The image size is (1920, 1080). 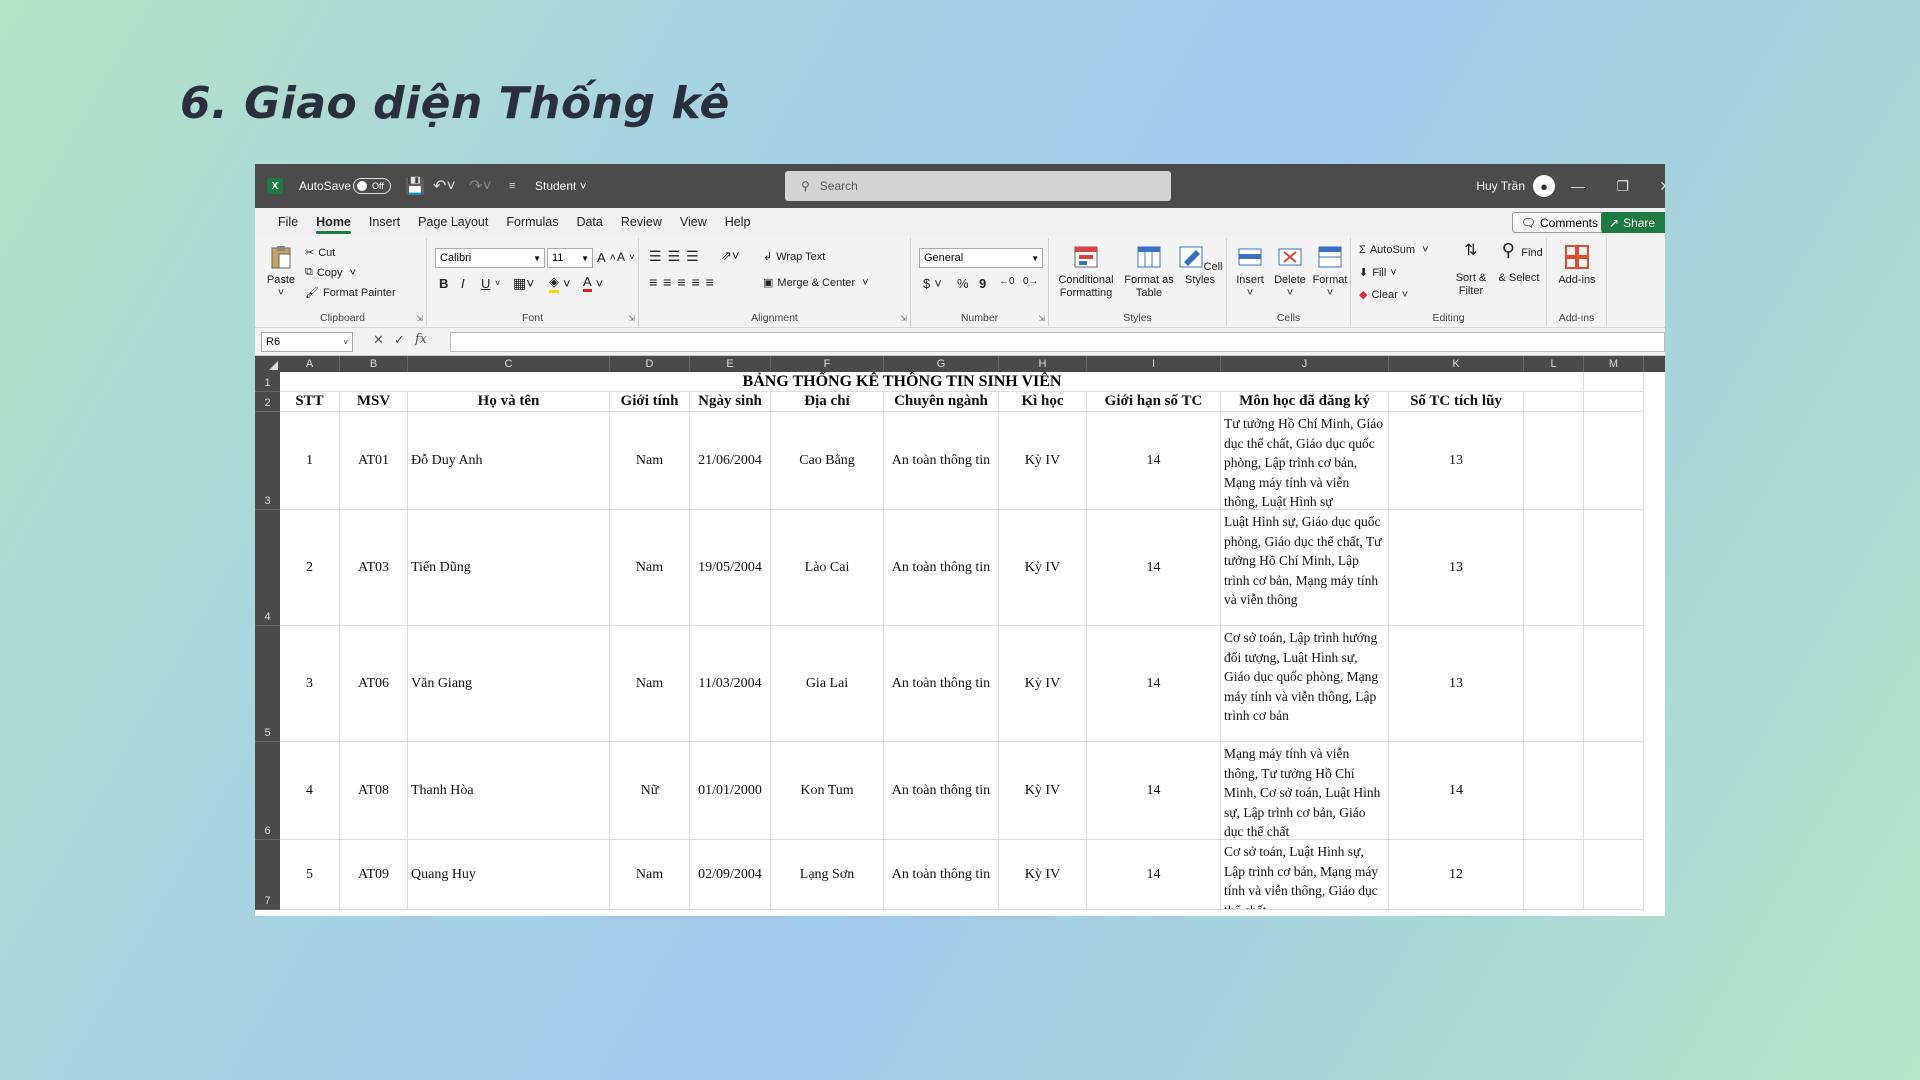 I want to click on row-header-6: 6, so click(x=267, y=791).